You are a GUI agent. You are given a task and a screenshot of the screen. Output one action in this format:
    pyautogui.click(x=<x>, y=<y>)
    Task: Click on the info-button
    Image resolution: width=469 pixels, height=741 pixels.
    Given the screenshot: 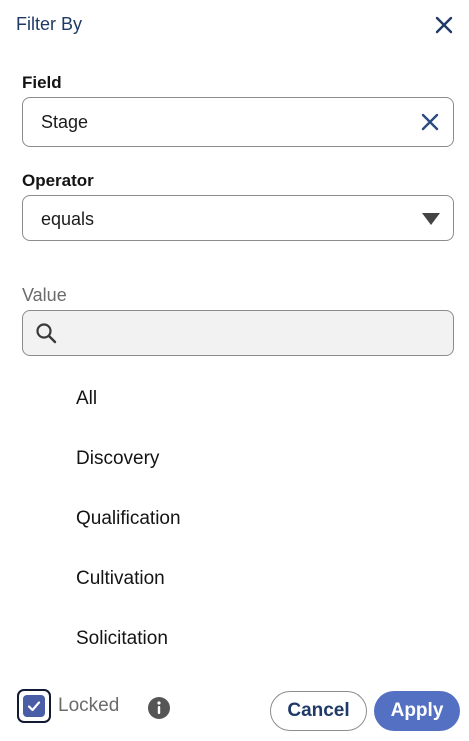 What is the action you would take?
    pyautogui.click(x=159, y=708)
    